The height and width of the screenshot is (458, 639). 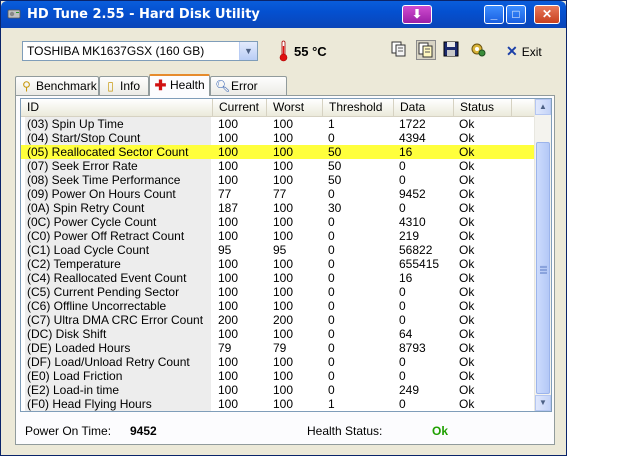 I want to click on cell-current: 187, so click(x=228, y=208).